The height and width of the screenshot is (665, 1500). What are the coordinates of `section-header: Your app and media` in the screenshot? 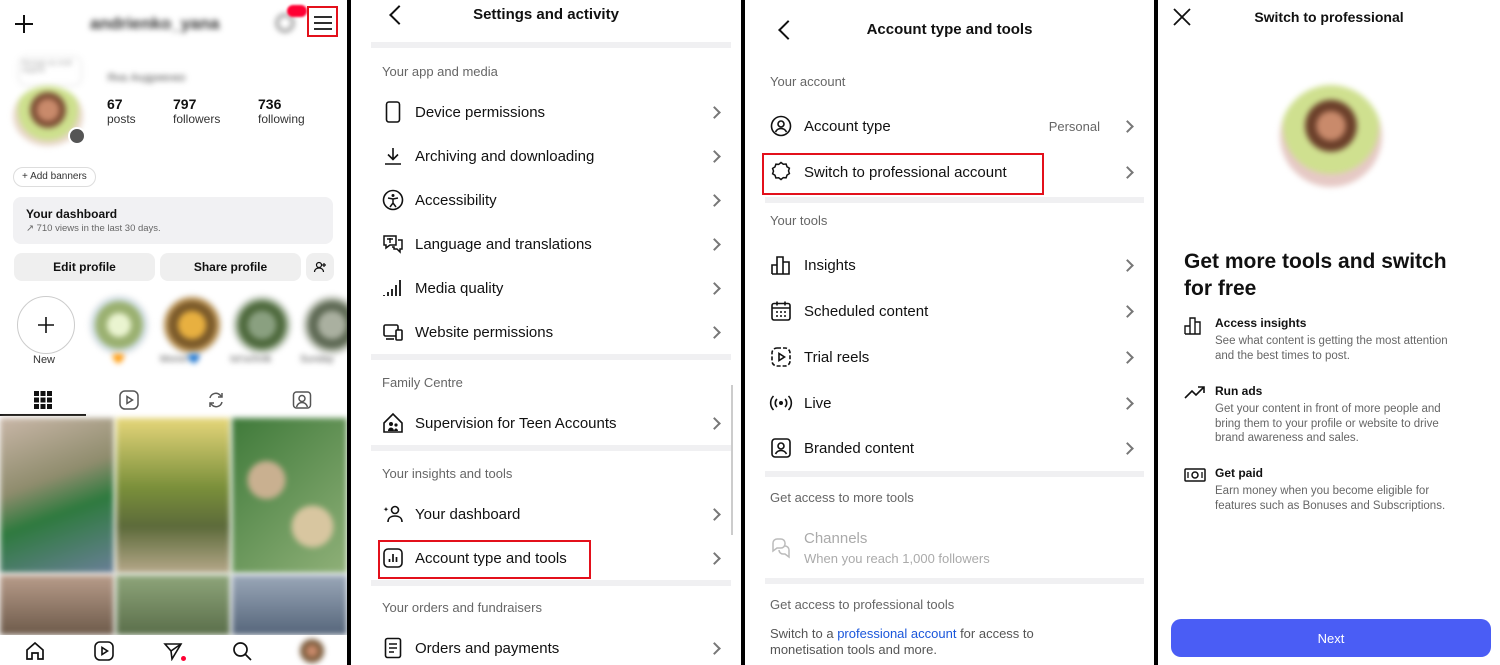 It's located at (440, 71).